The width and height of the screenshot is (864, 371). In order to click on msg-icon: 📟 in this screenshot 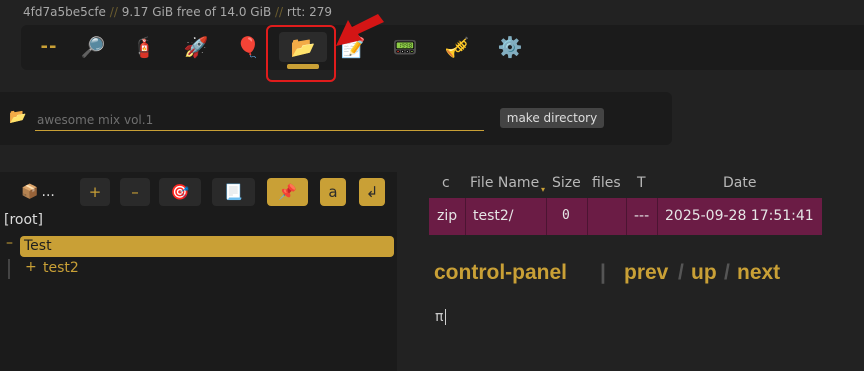, I will do `click(405, 47)`.